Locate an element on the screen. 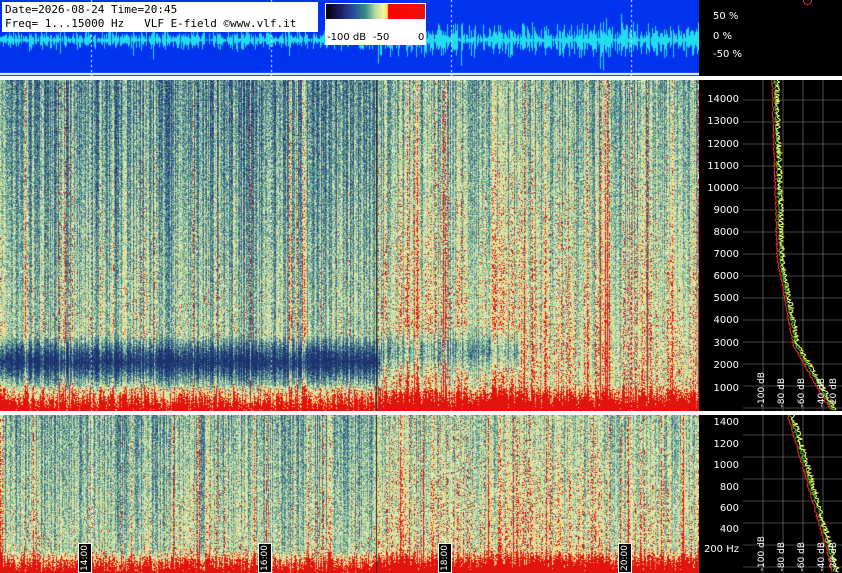  spectrum-curve-yellow is located at coordinates (805, 245).